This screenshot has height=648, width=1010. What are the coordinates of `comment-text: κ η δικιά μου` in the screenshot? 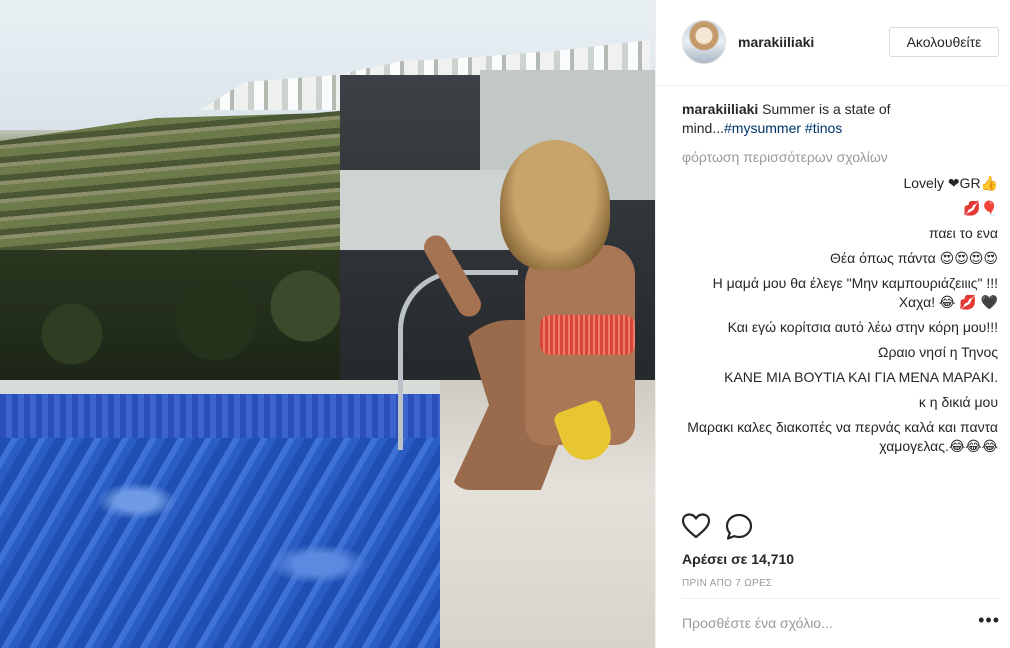 It's located at (958, 402).